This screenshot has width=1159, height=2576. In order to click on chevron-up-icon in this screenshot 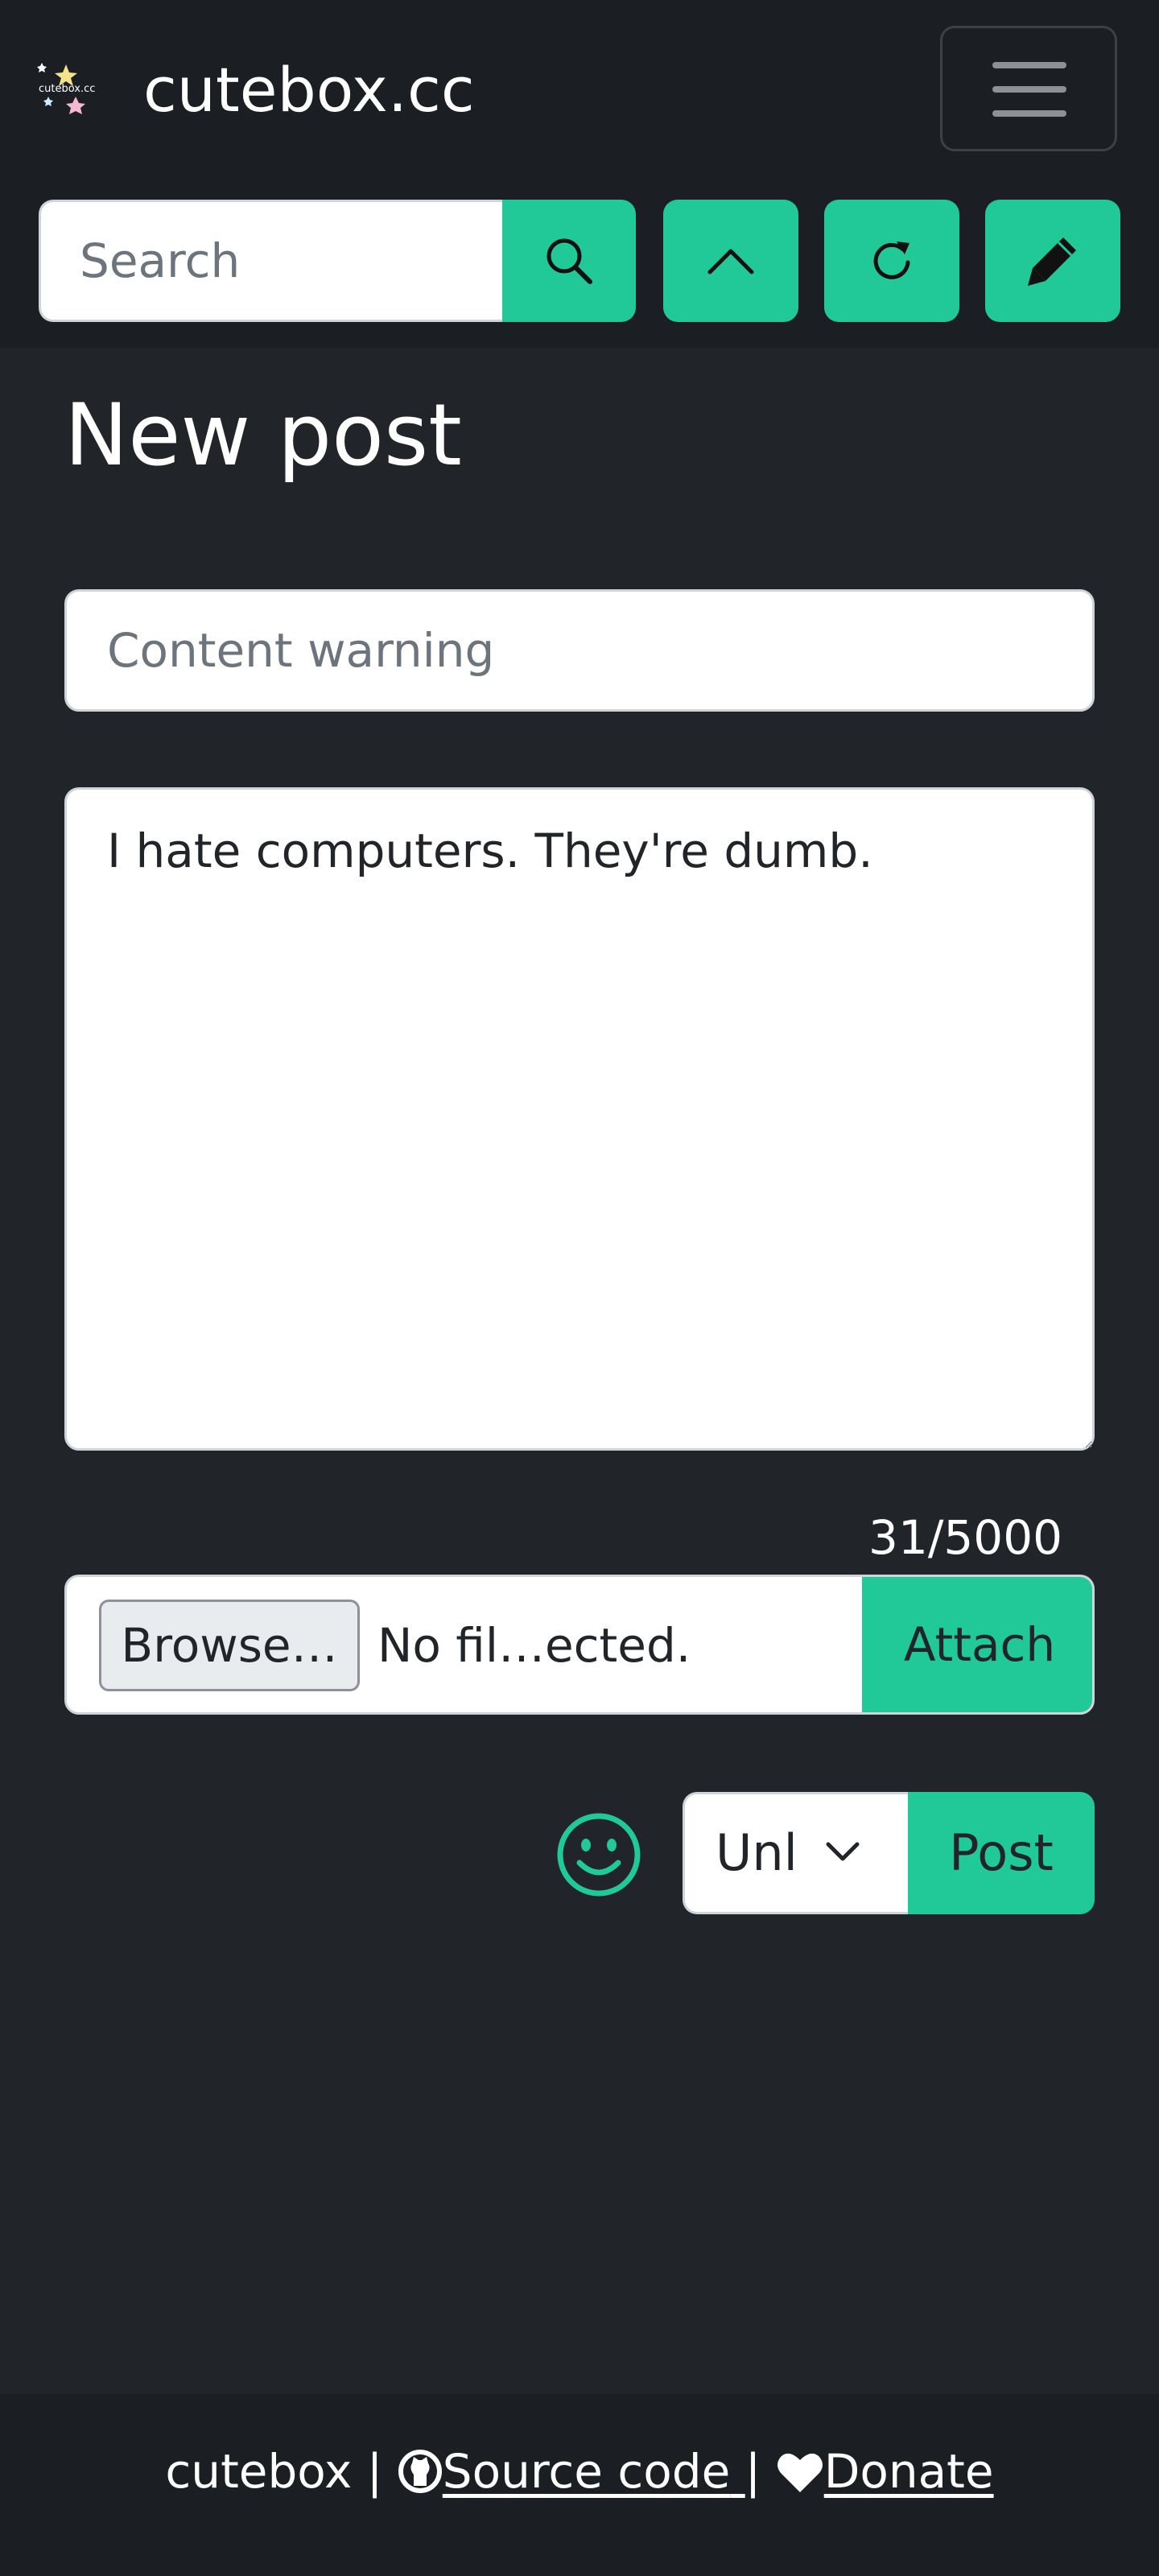, I will do `click(730, 262)`.